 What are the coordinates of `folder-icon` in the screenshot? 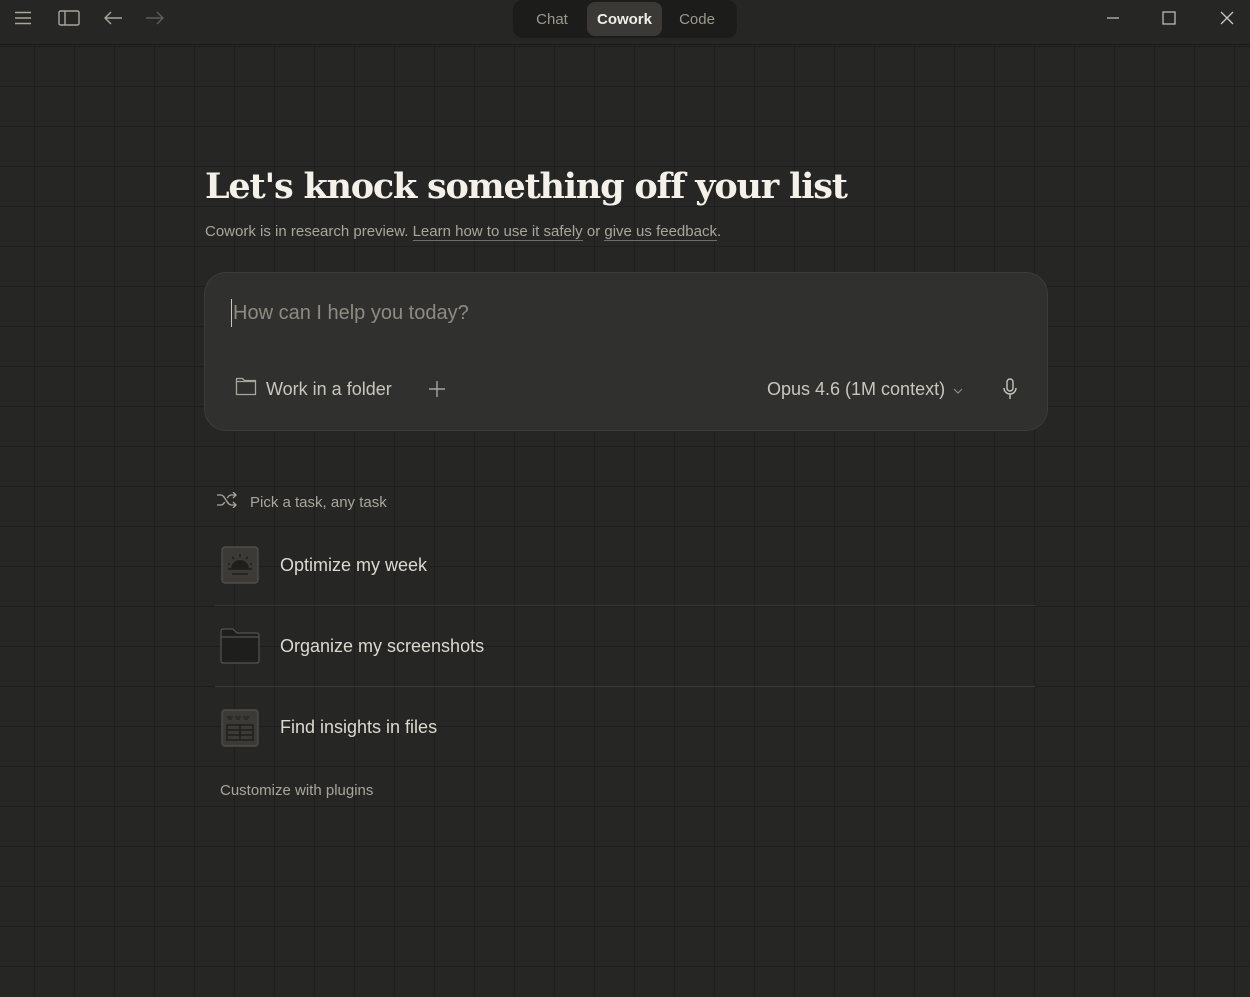 It's located at (240, 646).